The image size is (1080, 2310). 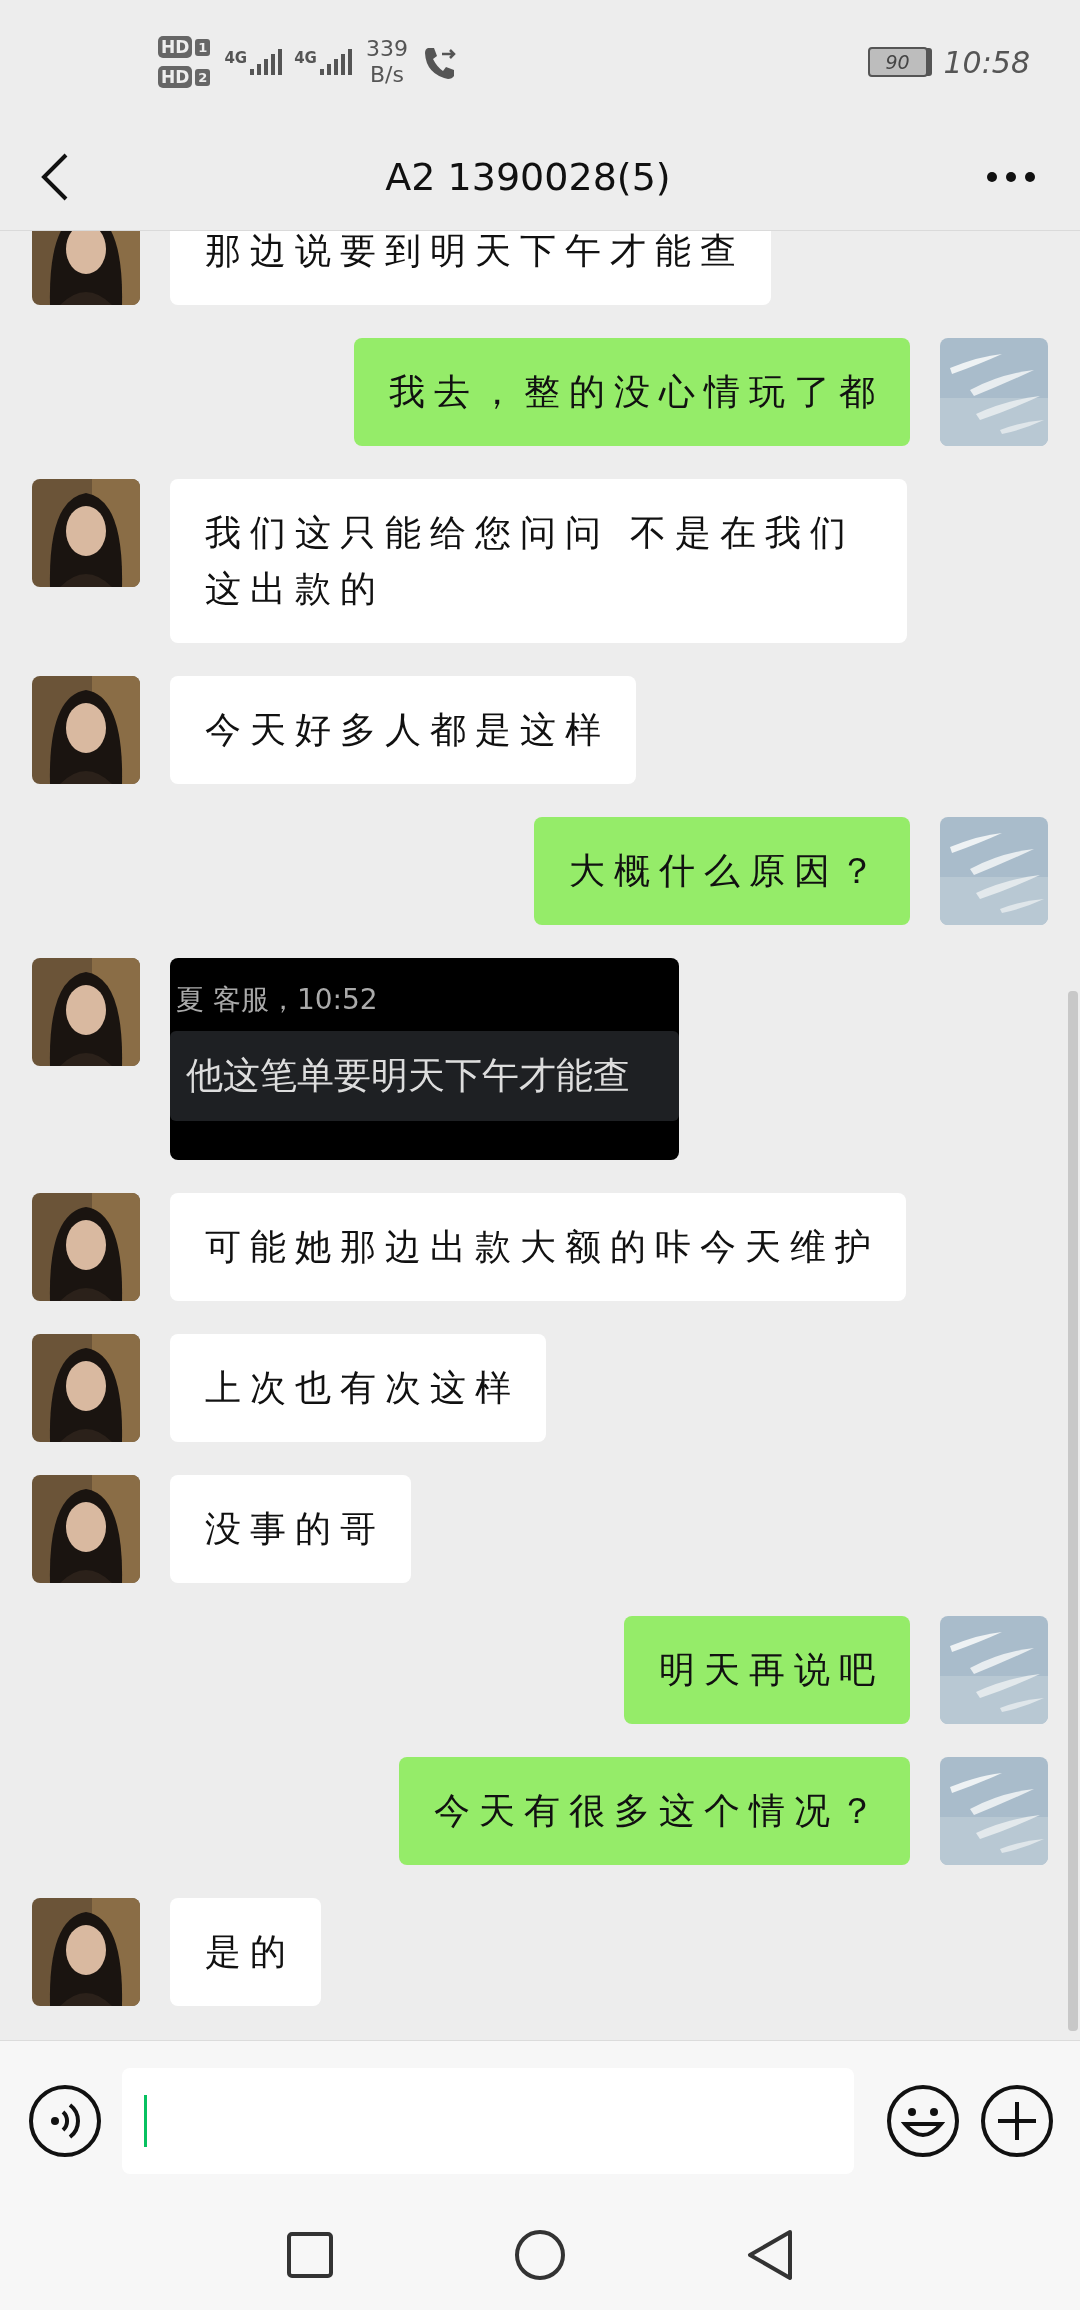 I want to click on message-bubble: 大概什么原因？, so click(x=722, y=871).